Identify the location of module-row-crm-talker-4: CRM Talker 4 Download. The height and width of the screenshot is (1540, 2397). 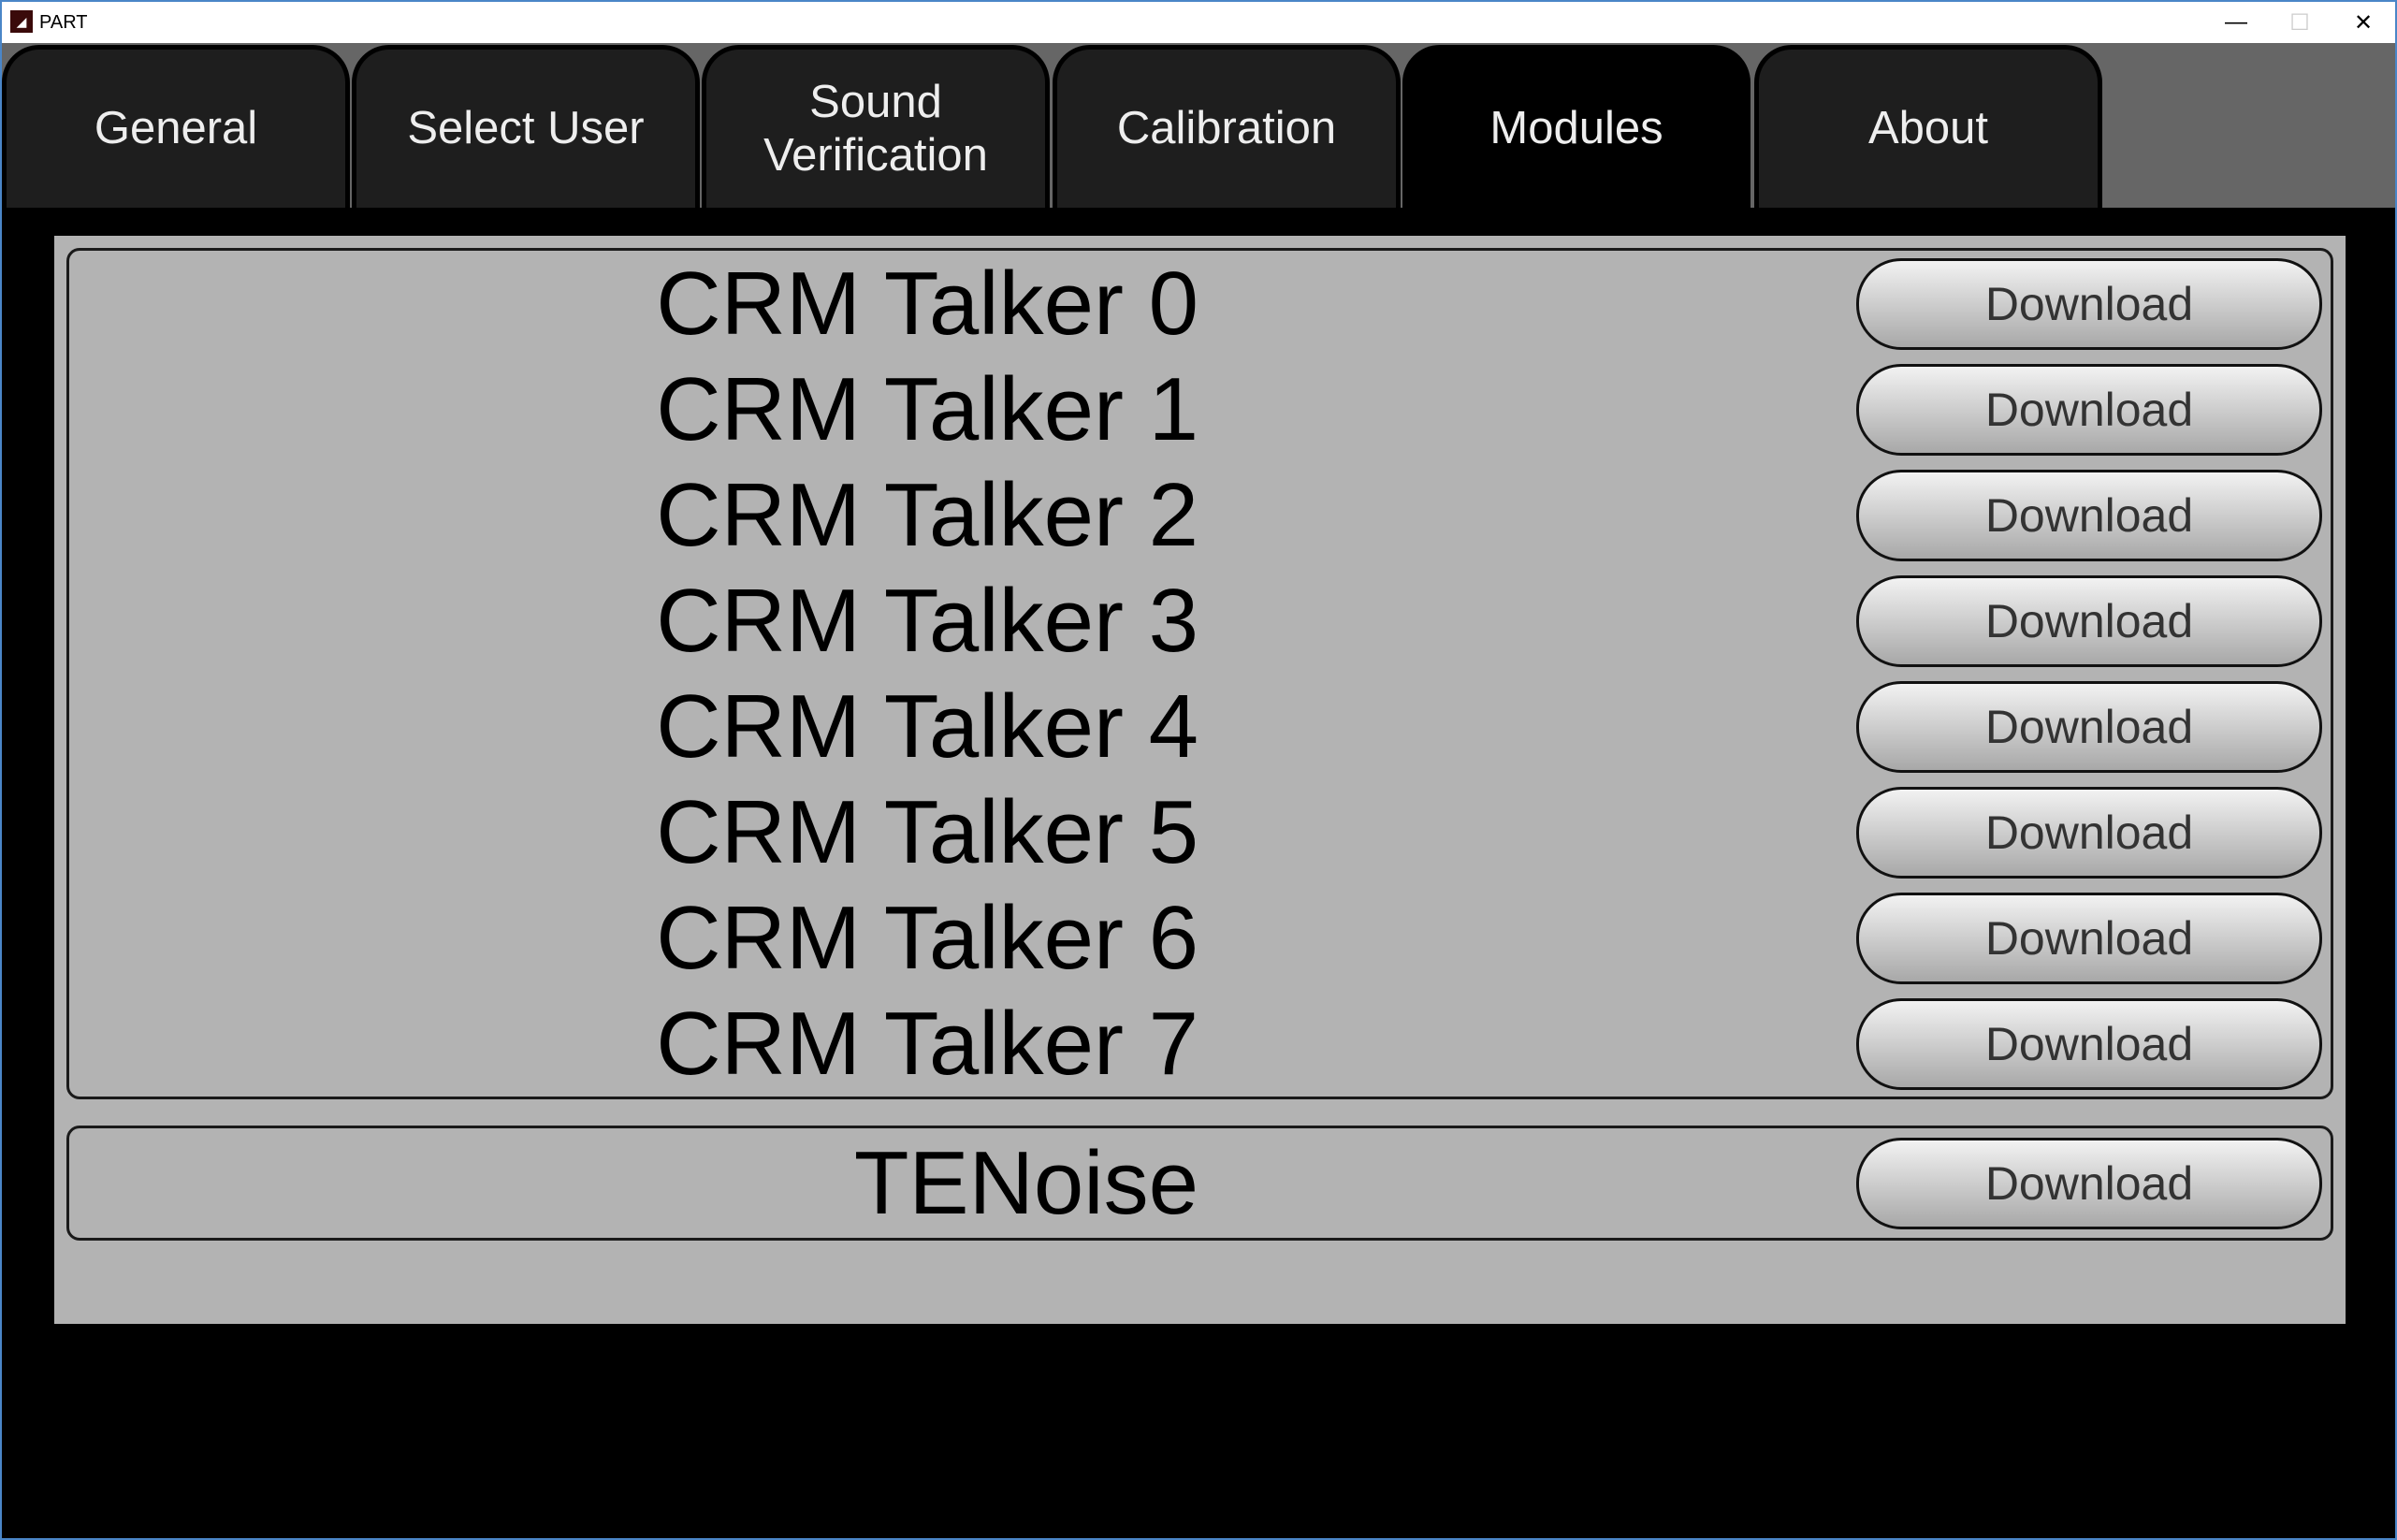
(1200, 727).